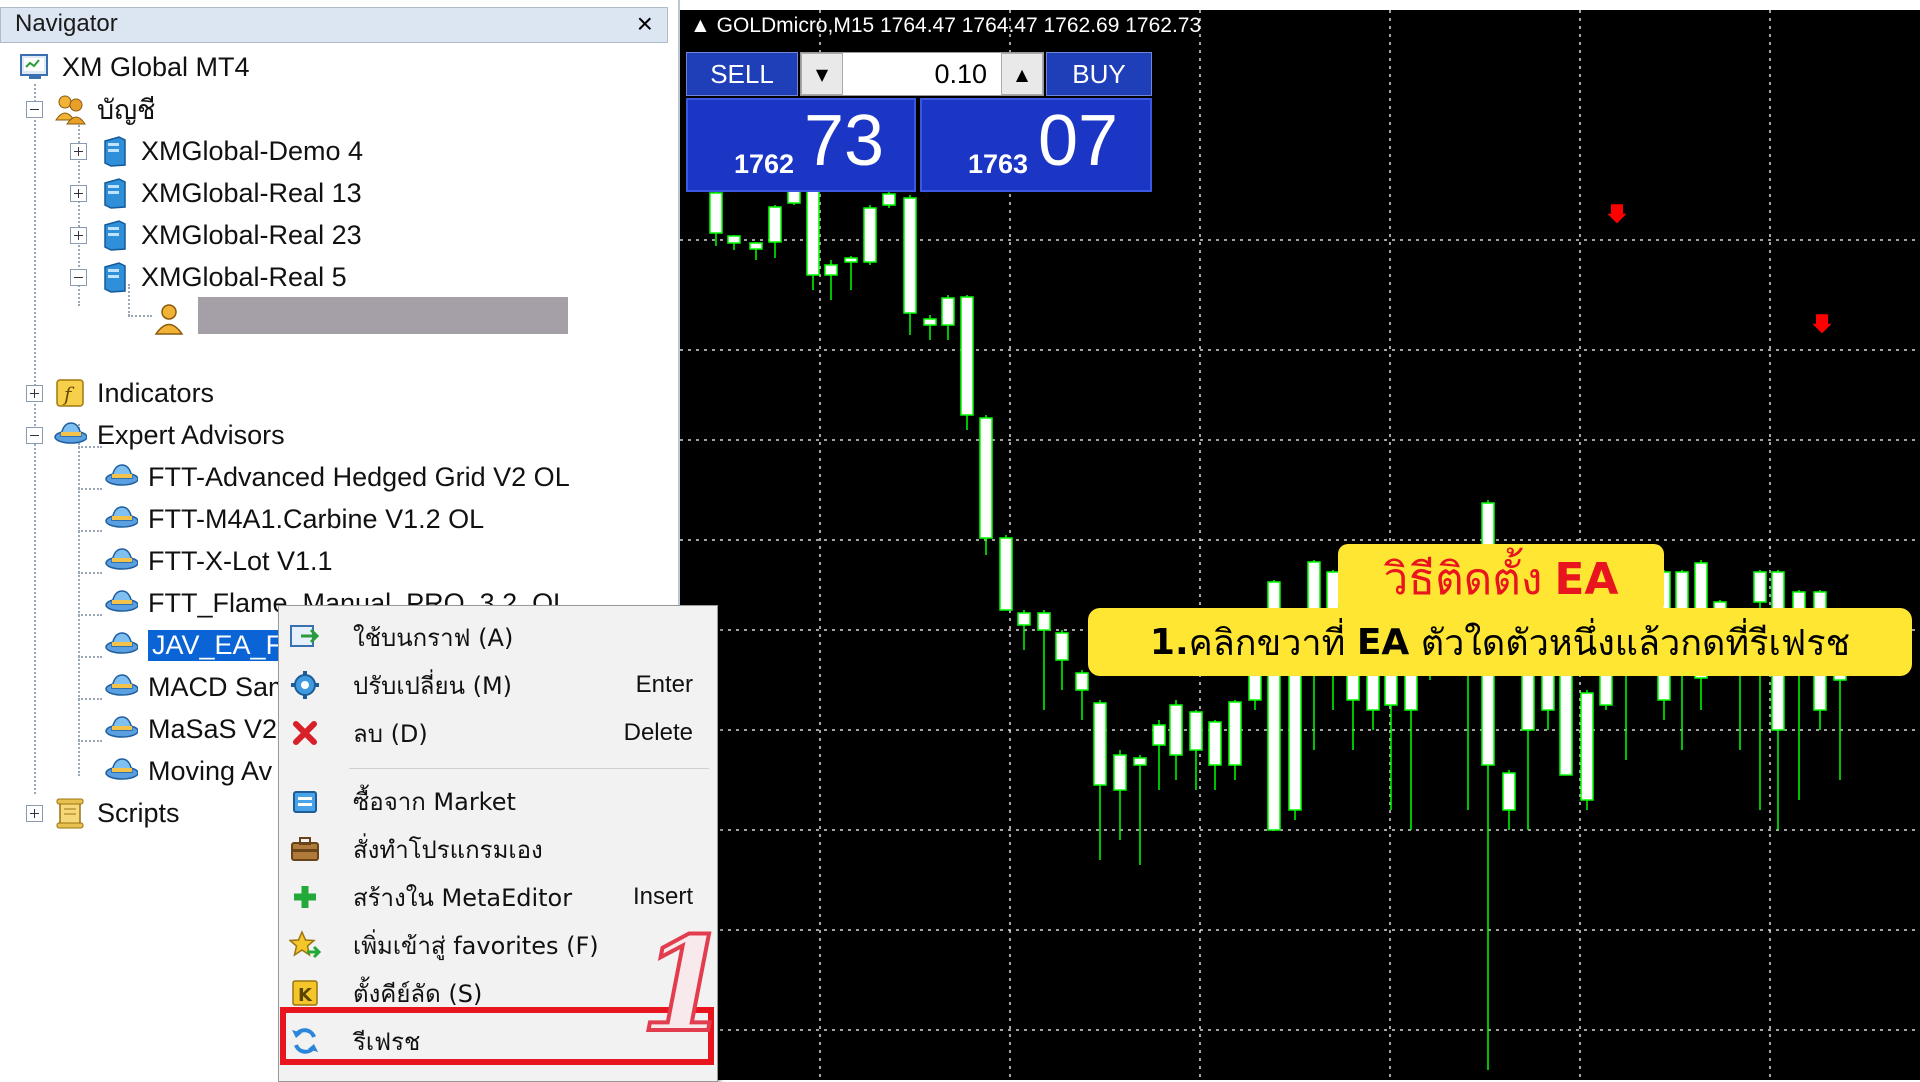  I want to click on tutorial-step-number: 1., so click(1169, 642).